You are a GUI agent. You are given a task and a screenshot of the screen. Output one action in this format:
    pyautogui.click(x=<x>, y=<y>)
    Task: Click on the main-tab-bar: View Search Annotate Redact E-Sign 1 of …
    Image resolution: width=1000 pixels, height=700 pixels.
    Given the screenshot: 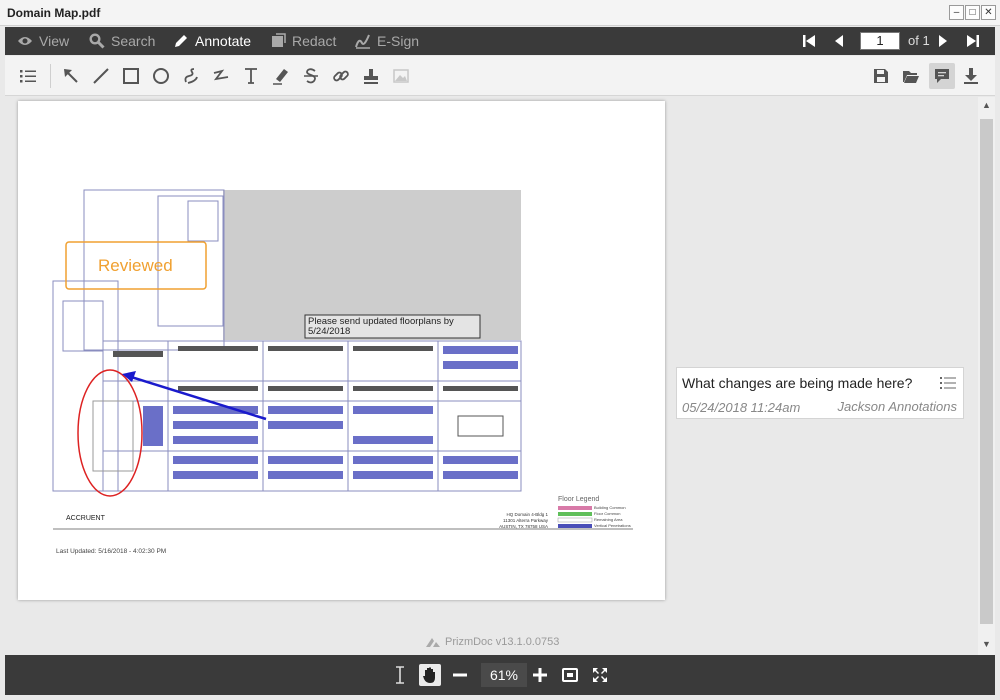 What is the action you would take?
    pyautogui.click(x=500, y=41)
    